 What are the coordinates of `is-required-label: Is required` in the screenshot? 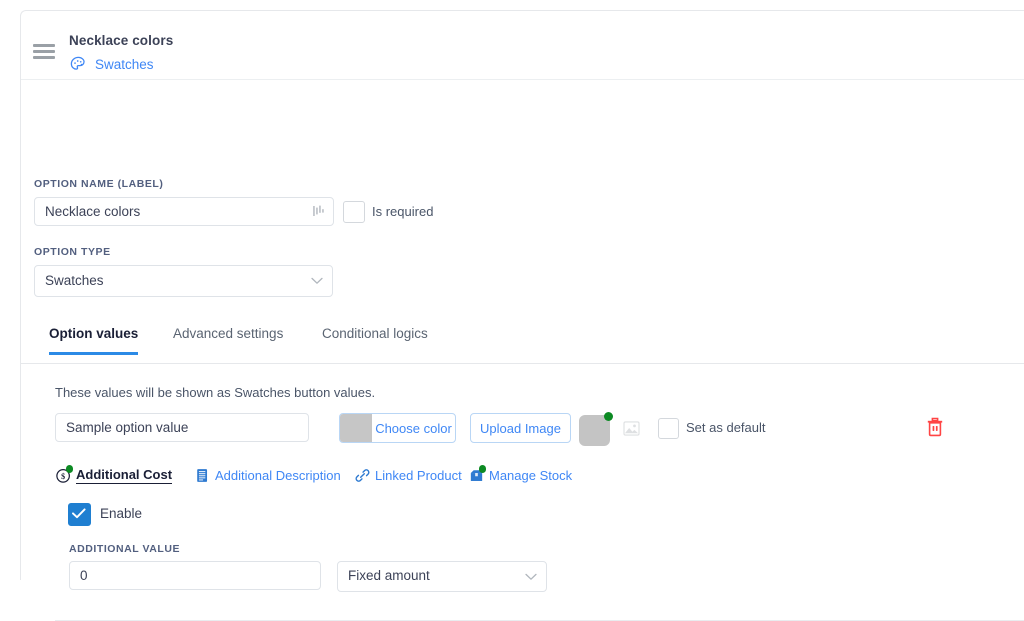 It's located at (403, 211).